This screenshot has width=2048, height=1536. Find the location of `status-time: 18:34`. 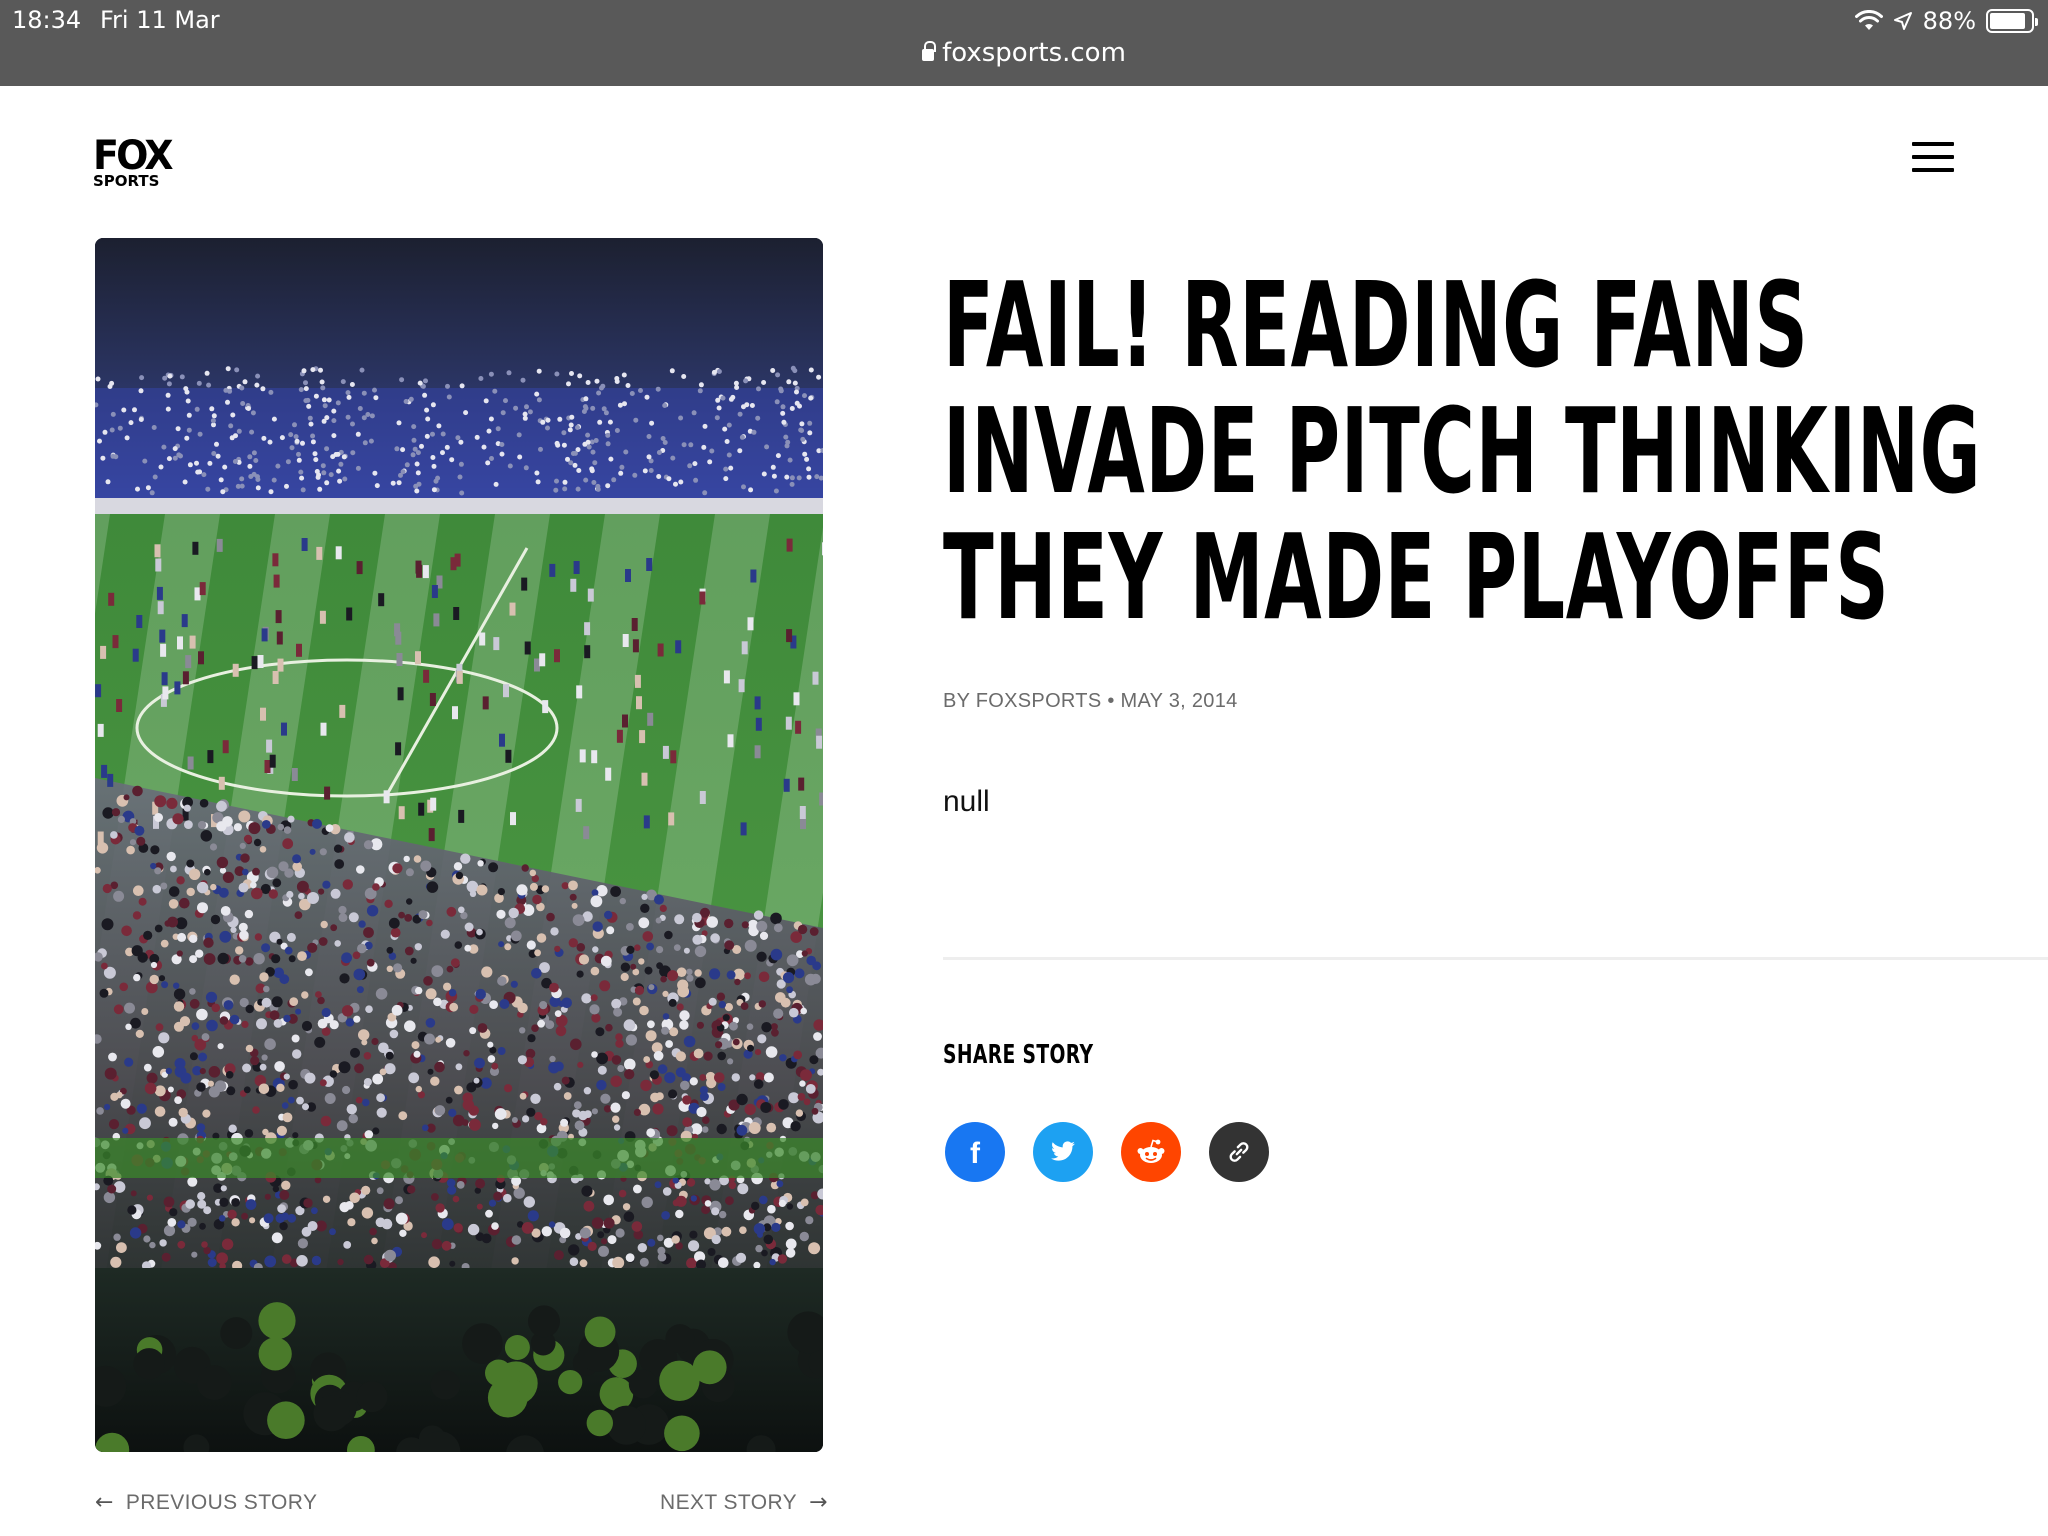

status-time: 18:34 is located at coordinates (47, 20).